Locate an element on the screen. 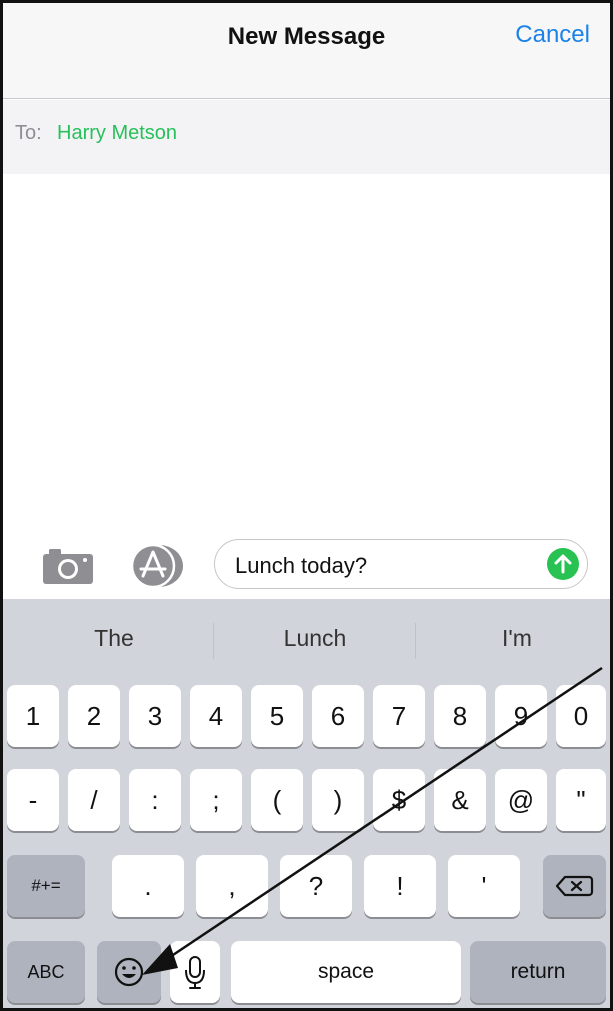  suggestion-1: The is located at coordinates (114, 638).